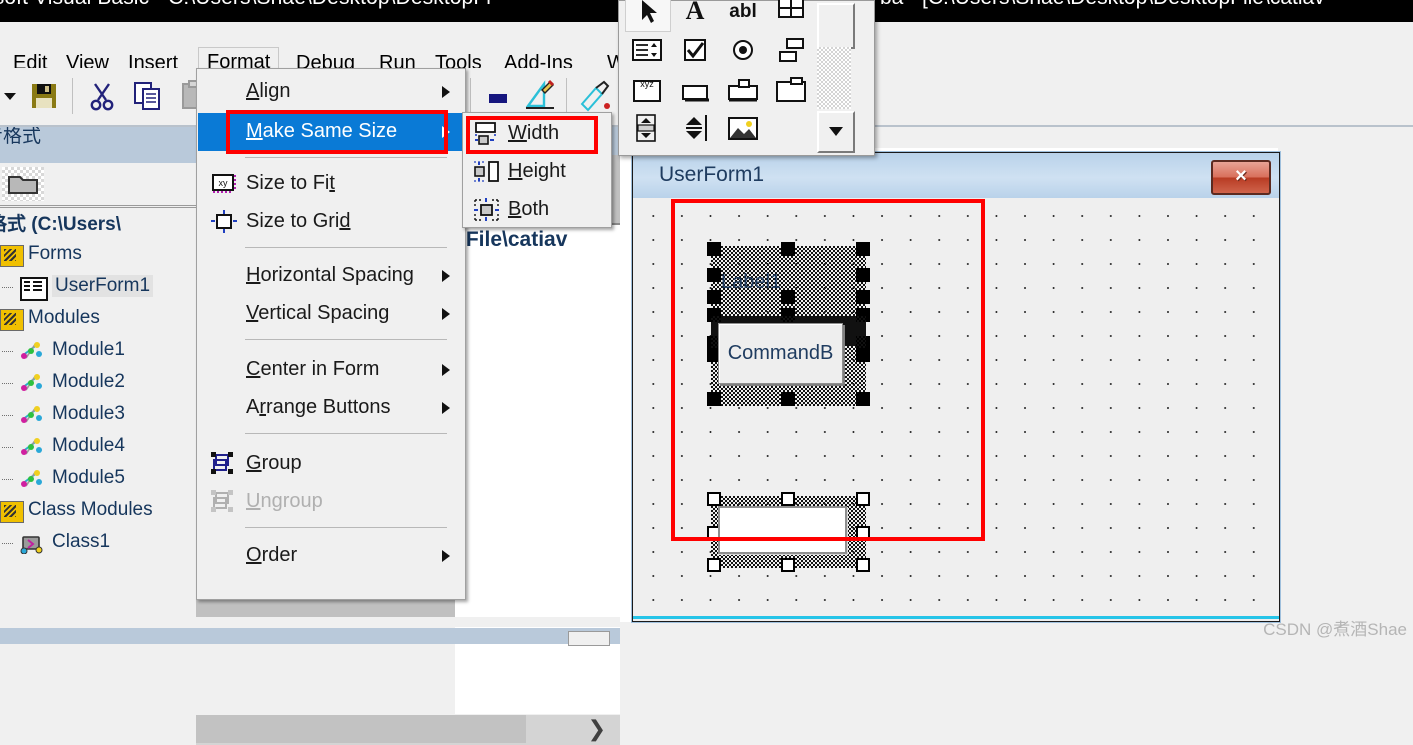 This screenshot has width=1413, height=745. I want to click on tree-node-label: Modules, so click(64, 317).